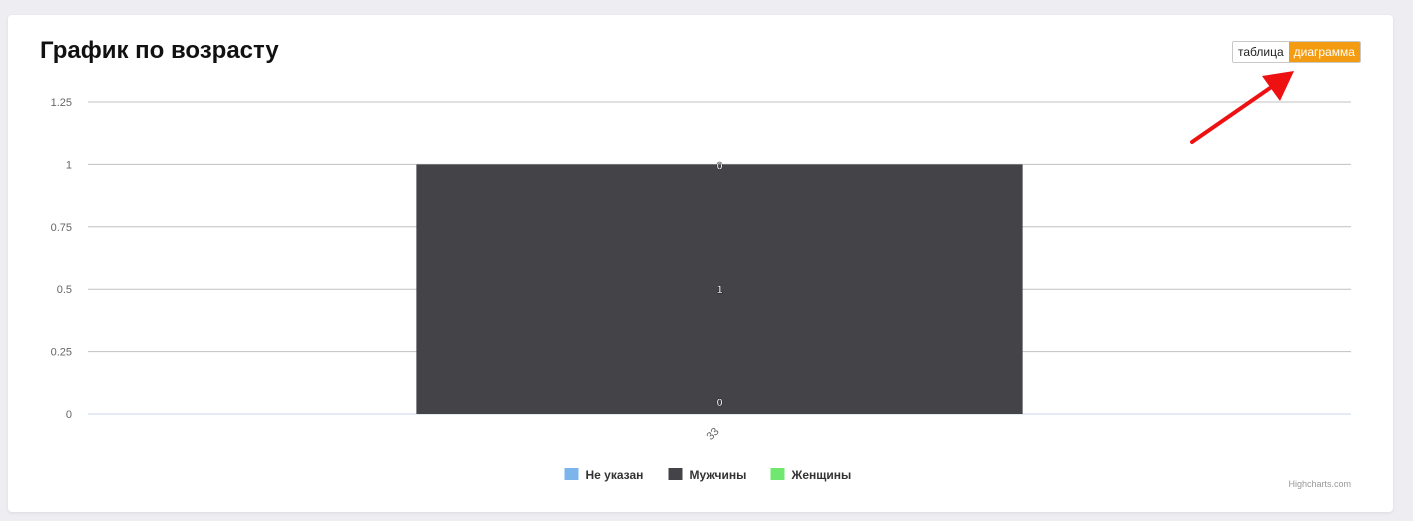 This screenshot has height=521, width=1413. Describe the element at coordinates (821, 475) in the screenshot. I see `legend-label: Женщины` at that location.